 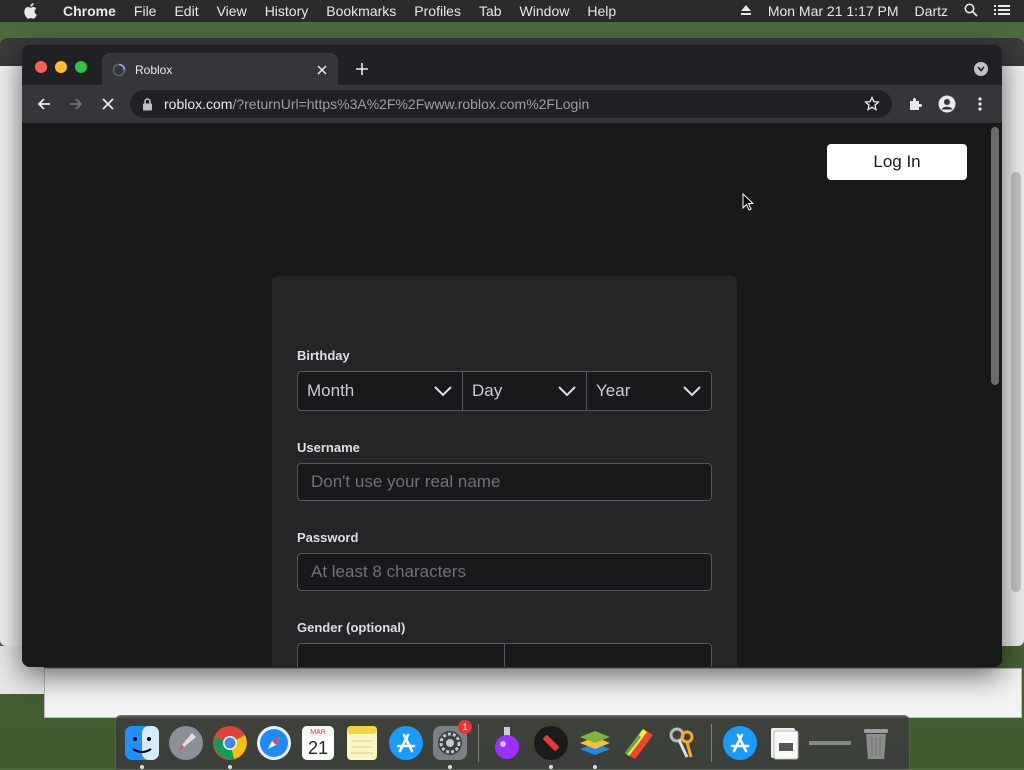 What do you see at coordinates (318, 732) in the screenshot?
I see `calendar-month-text: MAR` at bounding box center [318, 732].